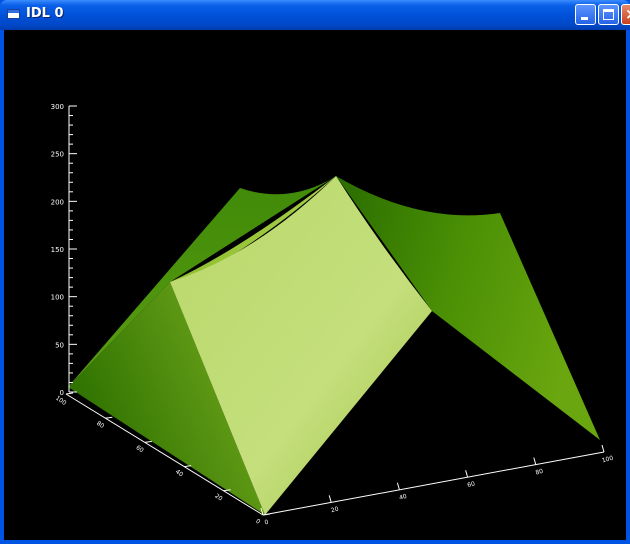 The width and height of the screenshot is (630, 544). Describe the element at coordinates (179, 473) in the screenshot. I see `y-tick-label: 40` at that location.